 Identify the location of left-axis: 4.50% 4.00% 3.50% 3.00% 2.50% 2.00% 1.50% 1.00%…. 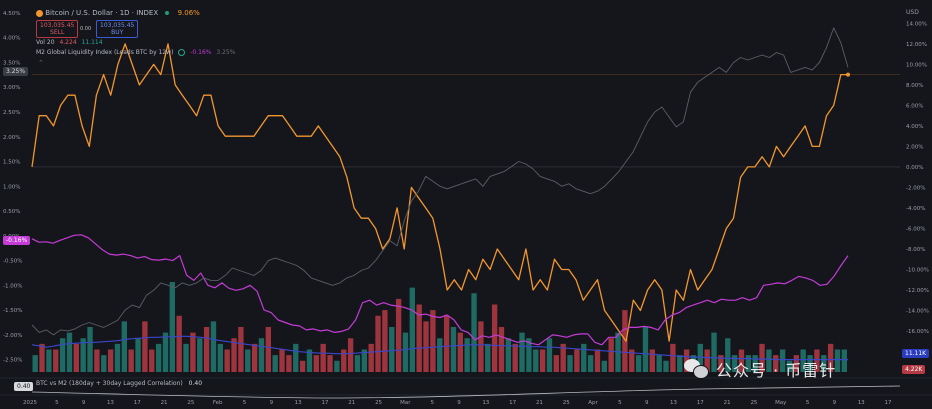
(12, 187).